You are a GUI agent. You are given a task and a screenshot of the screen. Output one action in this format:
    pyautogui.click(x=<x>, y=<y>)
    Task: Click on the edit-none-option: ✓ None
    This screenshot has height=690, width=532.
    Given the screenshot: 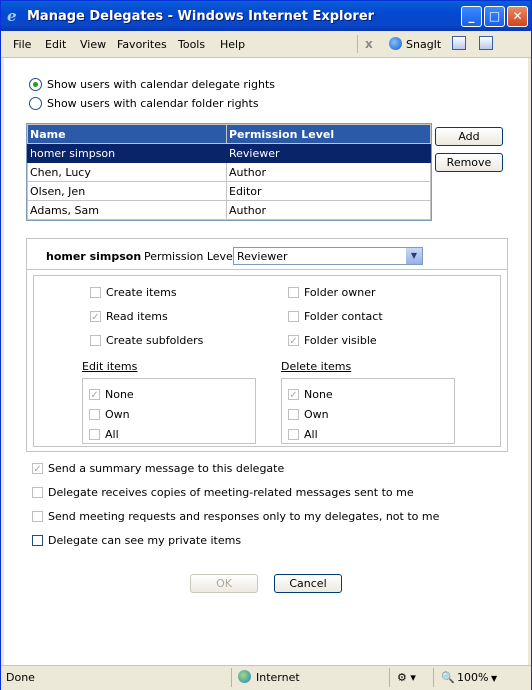 What is the action you would take?
    pyautogui.click(x=111, y=394)
    